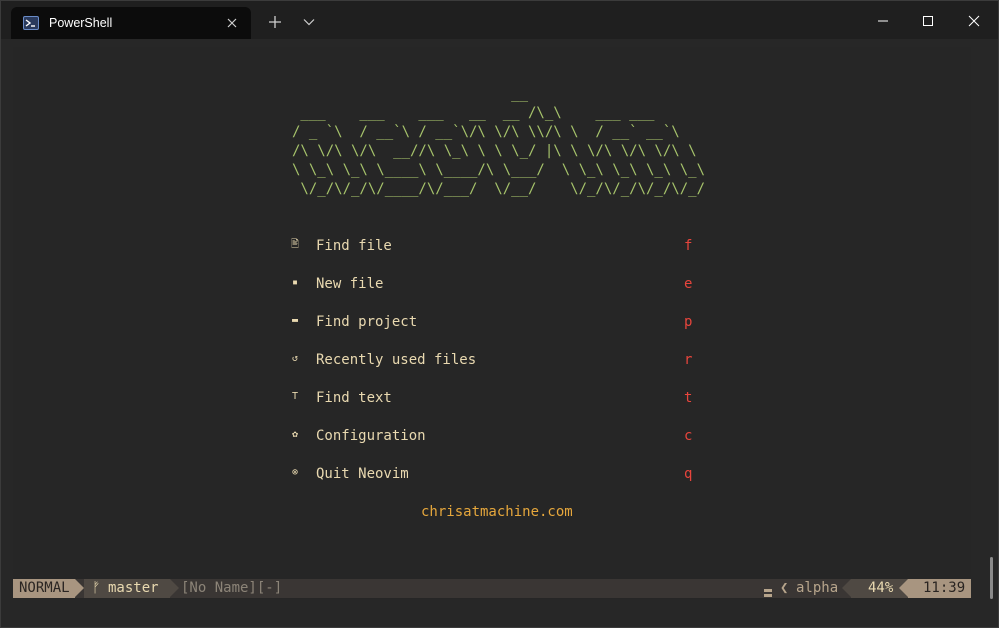 The image size is (999, 628). Describe the element at coordinates (499, 436) in the screenshot. I see `menu-item-configuration: ✿ Configuration c` at that location.